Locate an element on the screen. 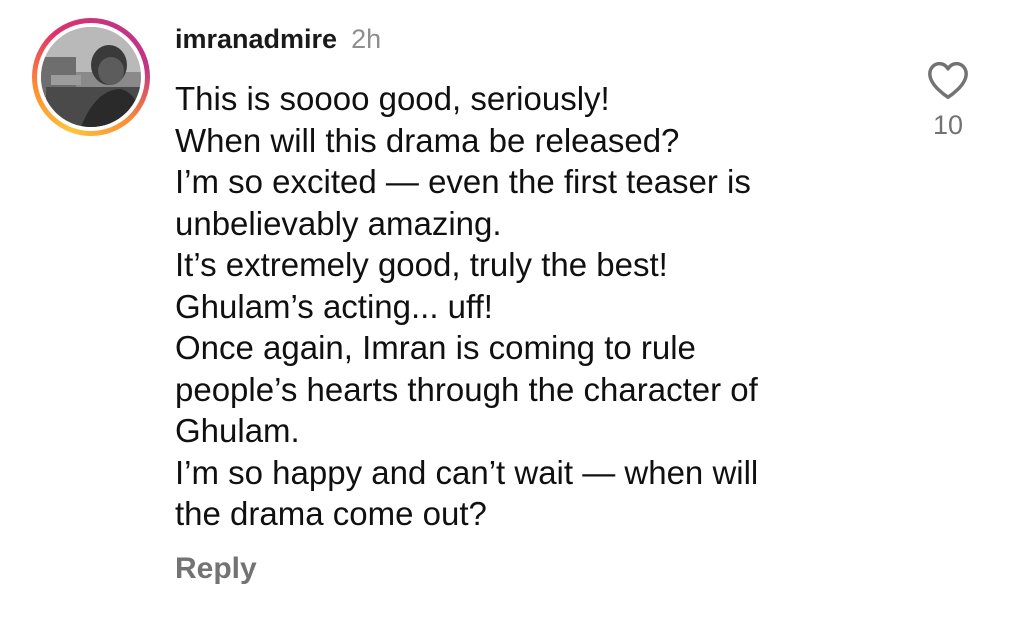 The height and width of the screenshot is (629, 1024). reply-button: Reply is located at coordinates (216, 569).